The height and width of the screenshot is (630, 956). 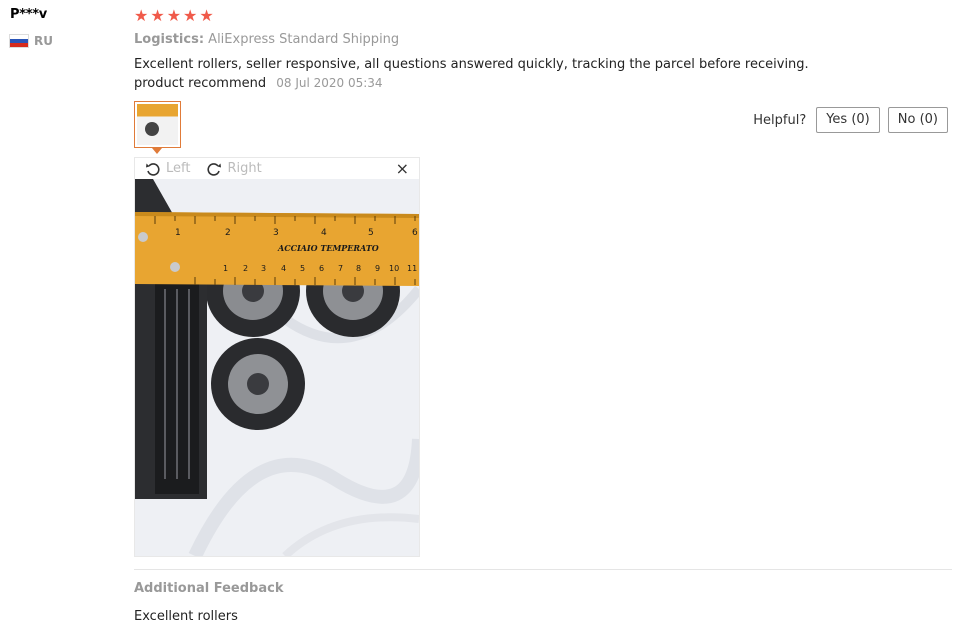 I want to click on country-code: RU, so click(x=43, y=41).